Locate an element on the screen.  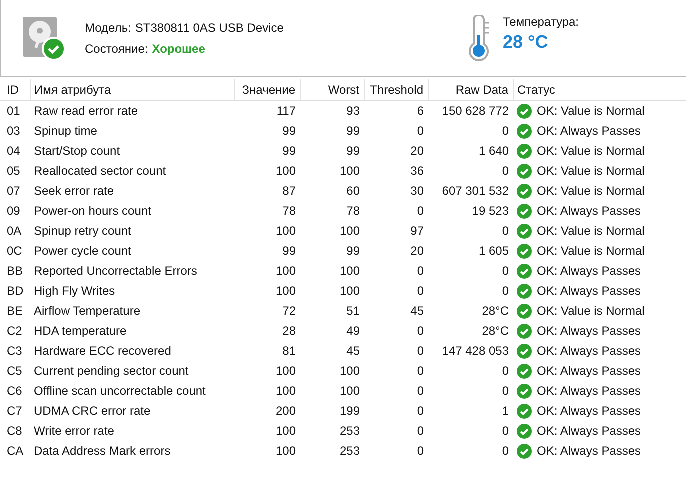
table-cell-text: 30 is located at coordinates (417, 191).